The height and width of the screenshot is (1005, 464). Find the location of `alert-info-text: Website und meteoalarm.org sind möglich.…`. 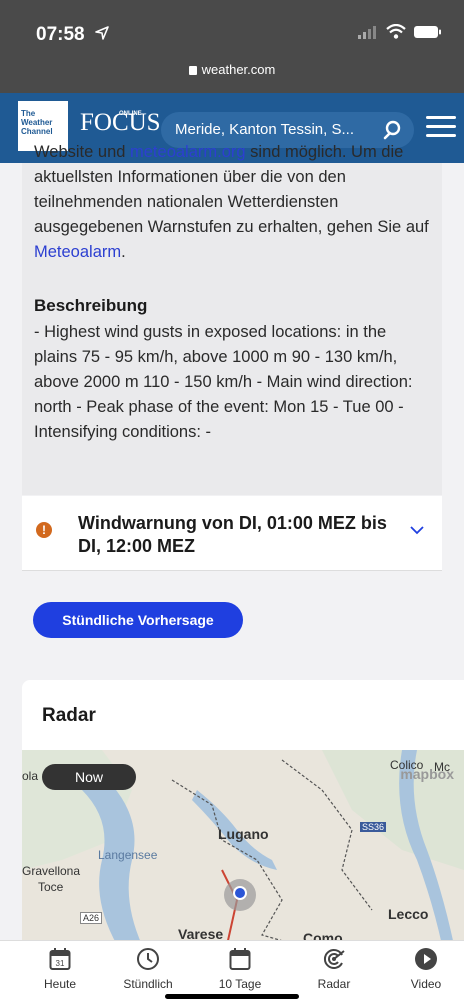

alert-info-text: Website und meteoalarm.org sind möglich.… is located at coordinates (231, 202).